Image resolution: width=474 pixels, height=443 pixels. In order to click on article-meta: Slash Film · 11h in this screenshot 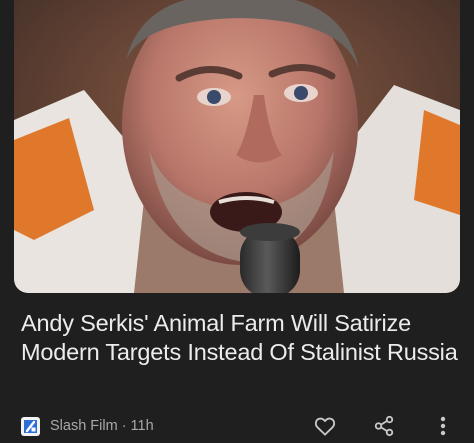, I will do `click(87, 426)`.